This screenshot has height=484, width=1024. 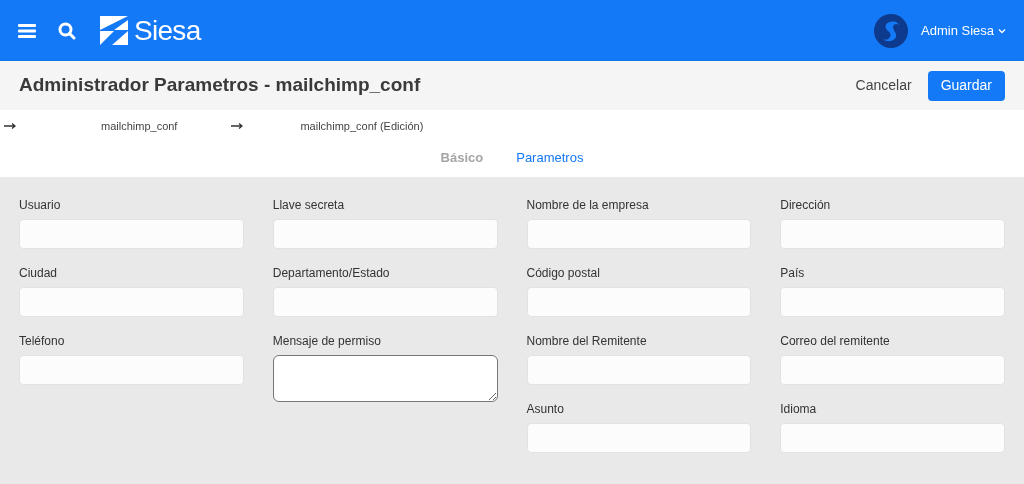 What do you see at coordinates (793, 273) in the screenshot?
I see `field-label: País` at bounding box center [793, 273].